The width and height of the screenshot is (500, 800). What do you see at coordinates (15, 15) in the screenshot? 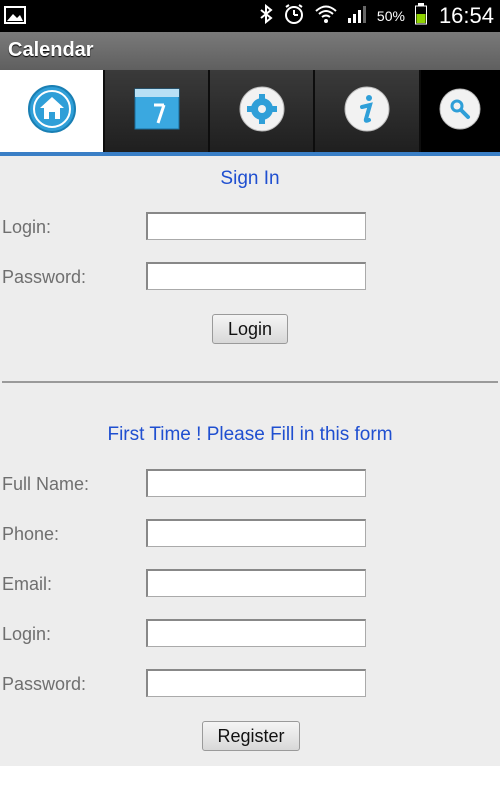
I see `gallery-notification-icon` at bounding box center [15, 15].